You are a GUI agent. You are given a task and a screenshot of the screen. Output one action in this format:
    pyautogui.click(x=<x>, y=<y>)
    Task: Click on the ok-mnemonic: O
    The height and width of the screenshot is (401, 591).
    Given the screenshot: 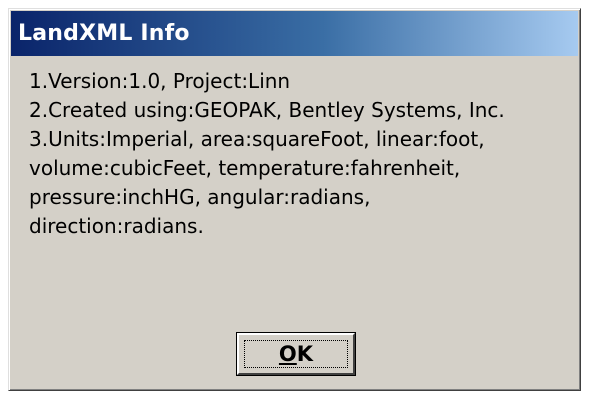 What is the action you would take?
    pyautogui.click(x=287, y=354)
    